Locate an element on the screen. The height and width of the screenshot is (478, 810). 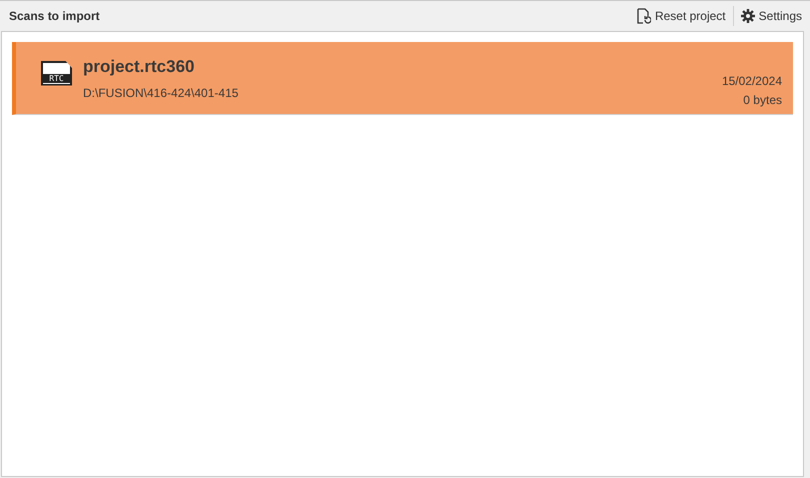
document-refresh-icon is located at coordinates (643, 16).